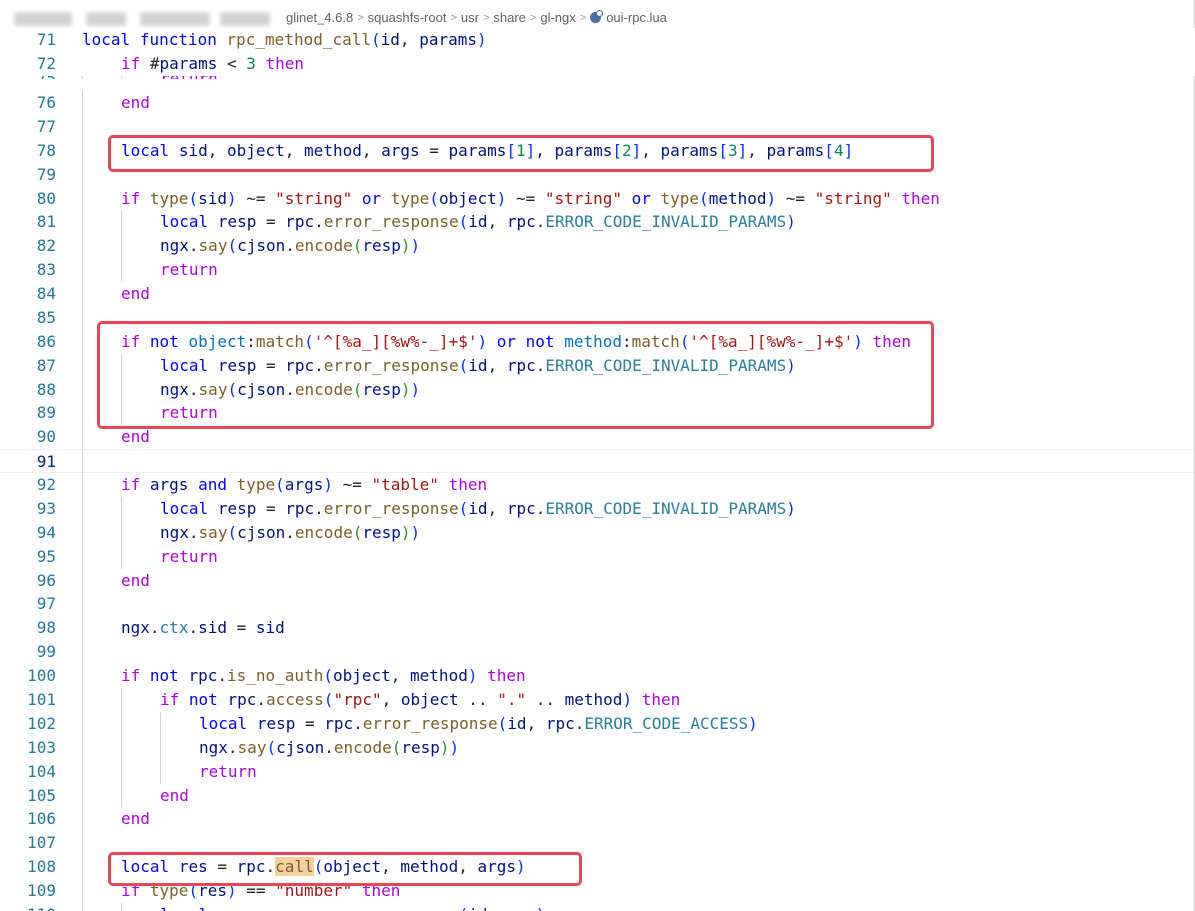 The image size is (1195, 911). Describe the element at coordinates (557, 17) in the screenshot. I see `breadcrumb-item: gl-ngx` at that location.